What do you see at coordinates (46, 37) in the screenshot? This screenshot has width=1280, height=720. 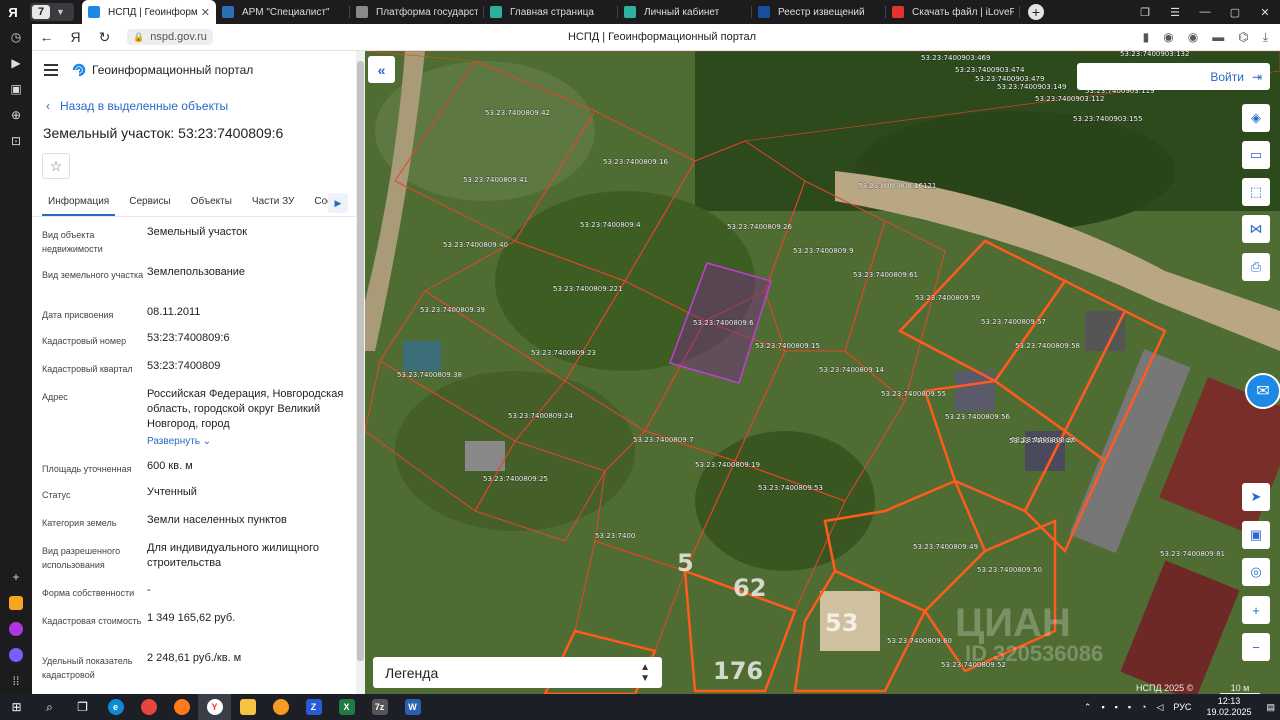 I see `back-arrow-icon: ←` at bounding box center [46, 37].